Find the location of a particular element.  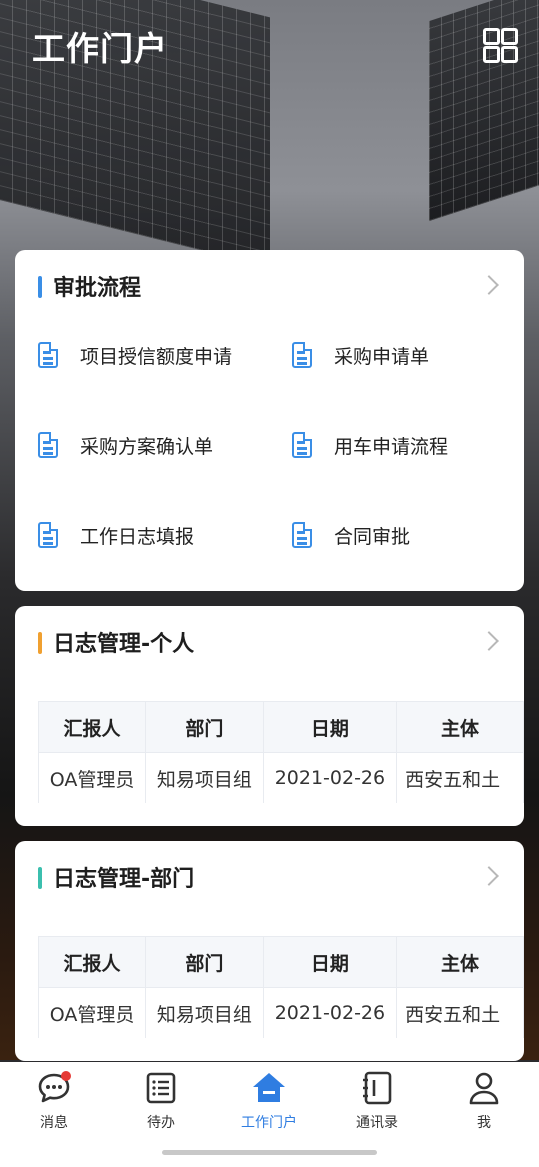

person-icon is located at coordinates (484, 1088).